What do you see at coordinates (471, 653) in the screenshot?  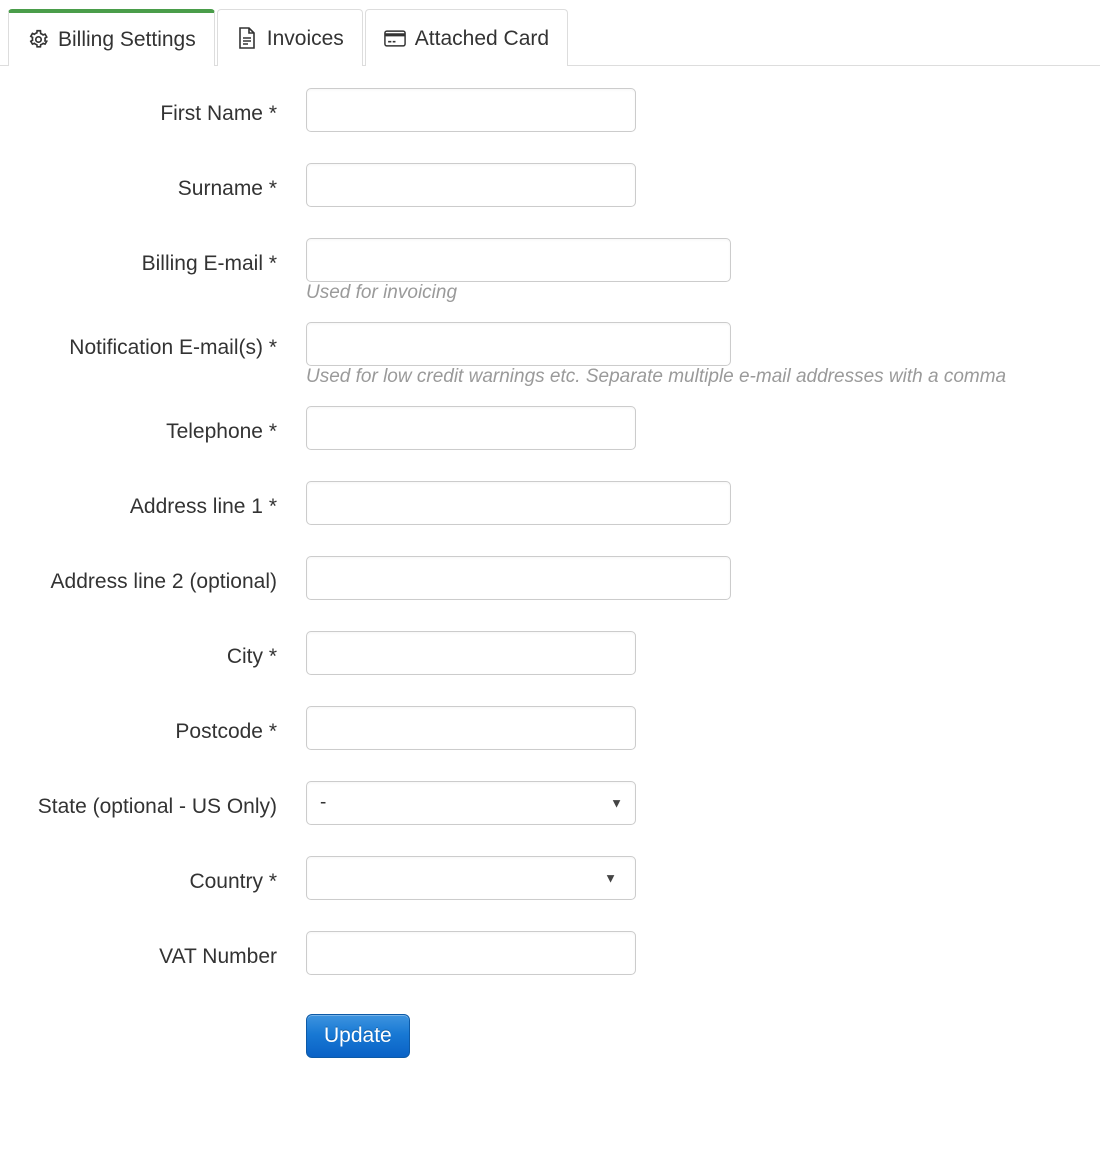 I see `city-input` at bounding box center [471, 653].